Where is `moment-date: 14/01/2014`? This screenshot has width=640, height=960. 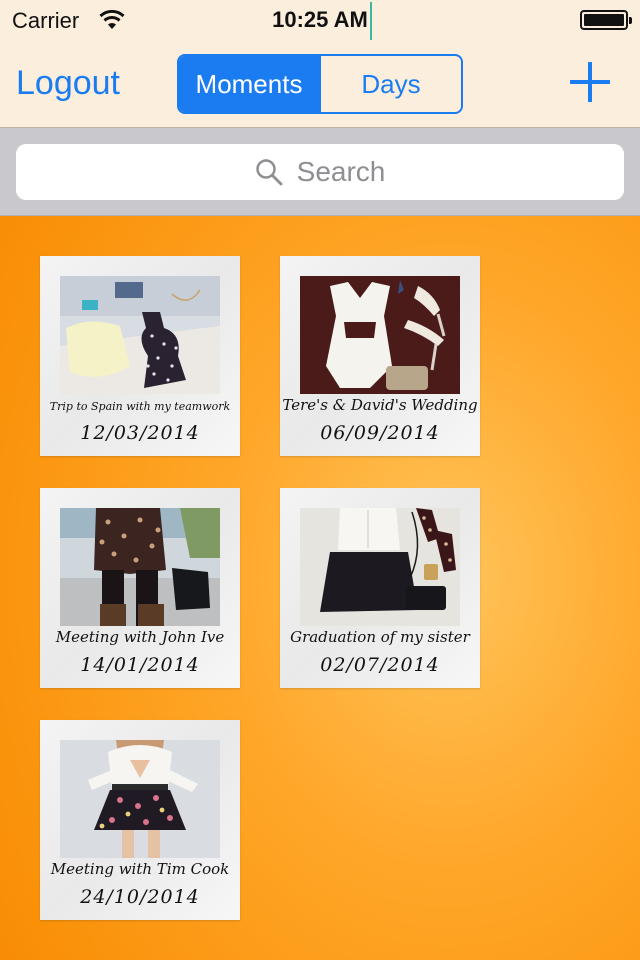
moment-date: 14/01/2014 is located at coordinates (140, 665).